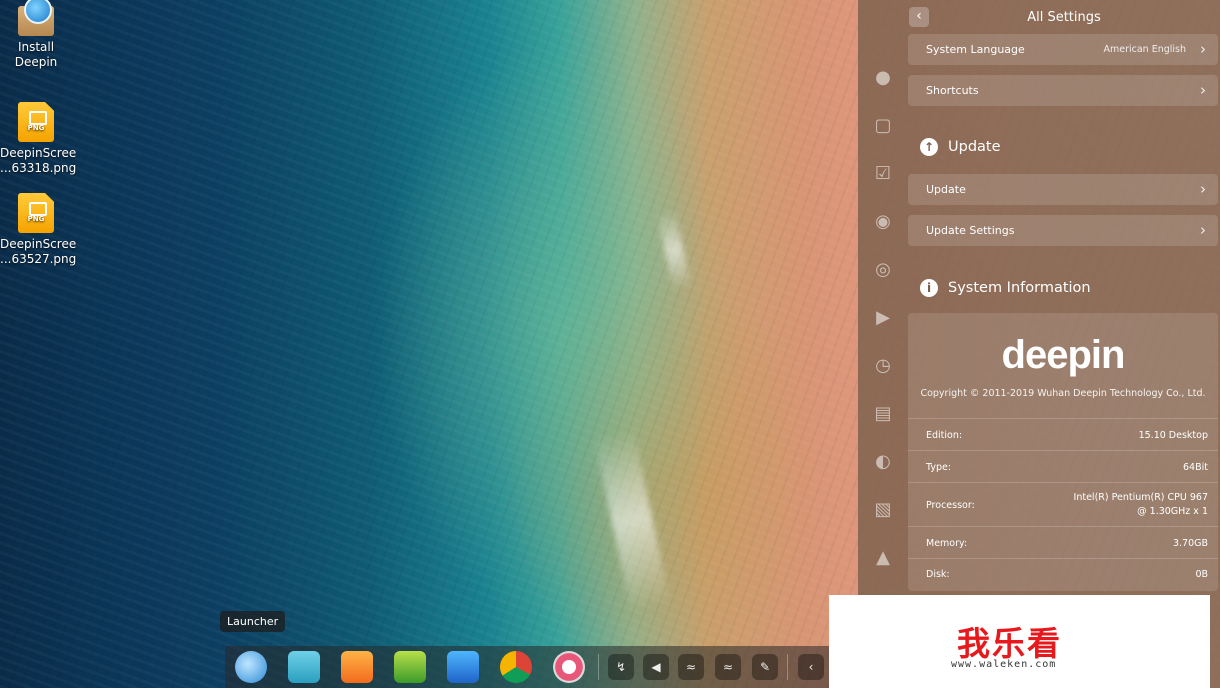 The height and width of the screenshot is (688, 1220). What do you see at coordinates (38, 168) in the screenshot?
I see `desktop-icon-label: ...63318.png` at bounding box center [38, 168].